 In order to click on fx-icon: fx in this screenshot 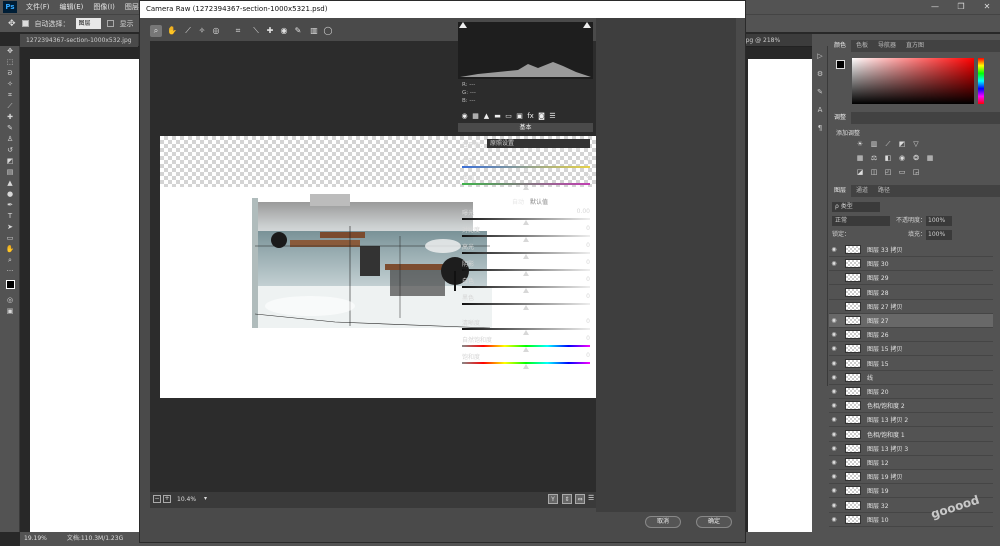, I will do `click(530, 116)`.